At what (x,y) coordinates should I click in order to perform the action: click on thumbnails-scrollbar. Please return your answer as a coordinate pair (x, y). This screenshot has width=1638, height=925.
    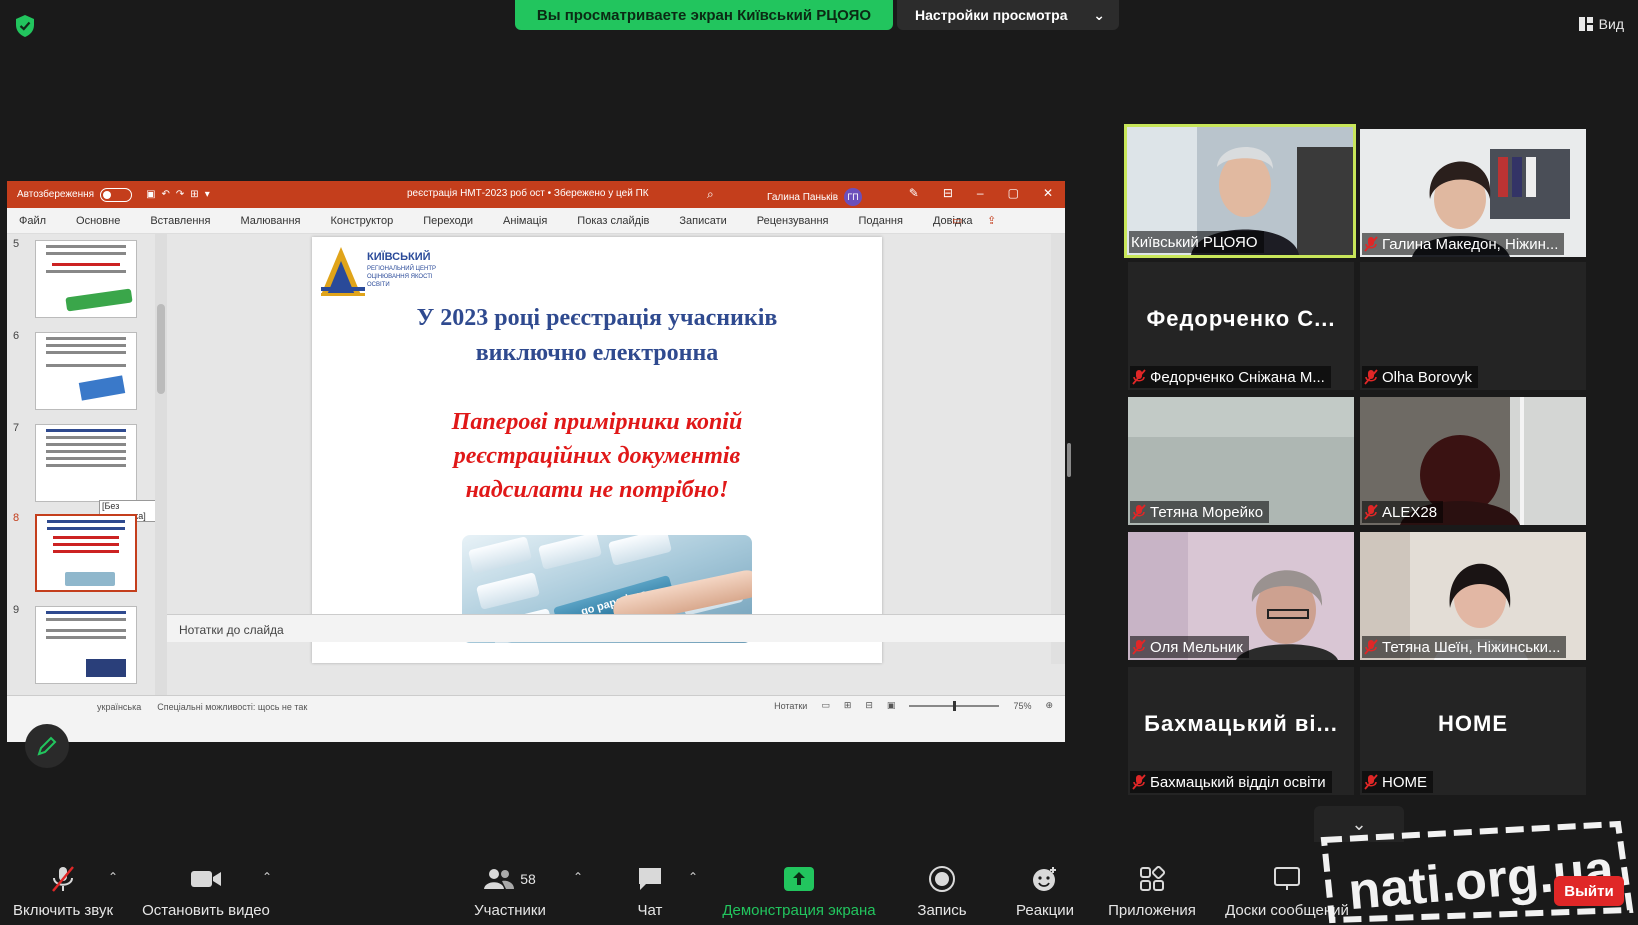
    Looking at the image, I should click on (161, 473).